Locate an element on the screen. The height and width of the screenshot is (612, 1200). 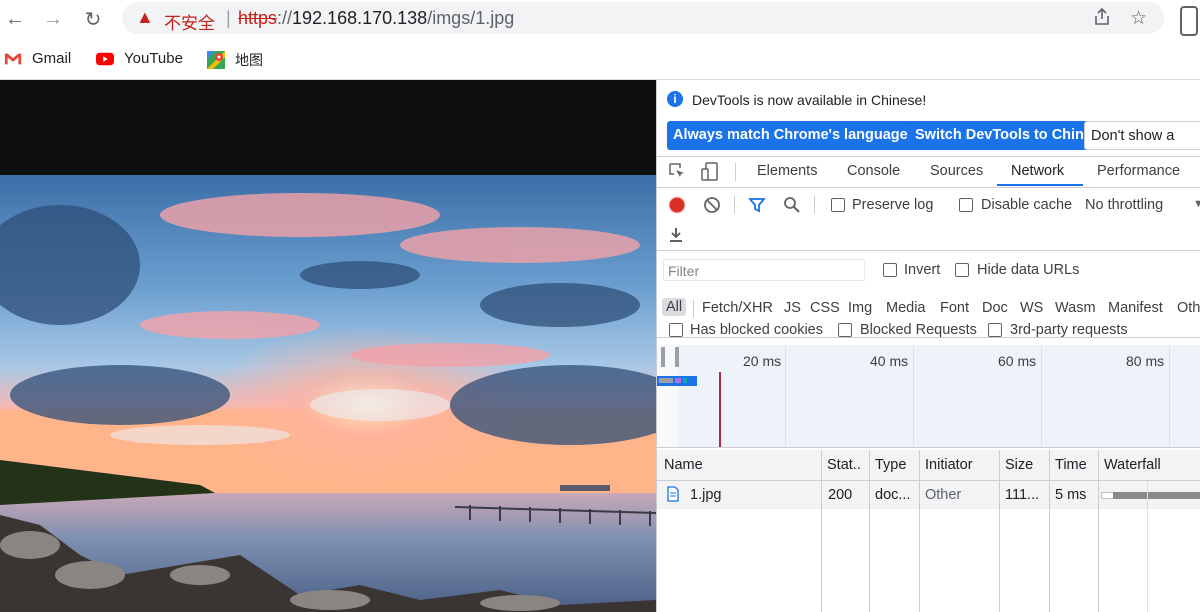
inspect-element-icon is located at coordinates (677, 173).